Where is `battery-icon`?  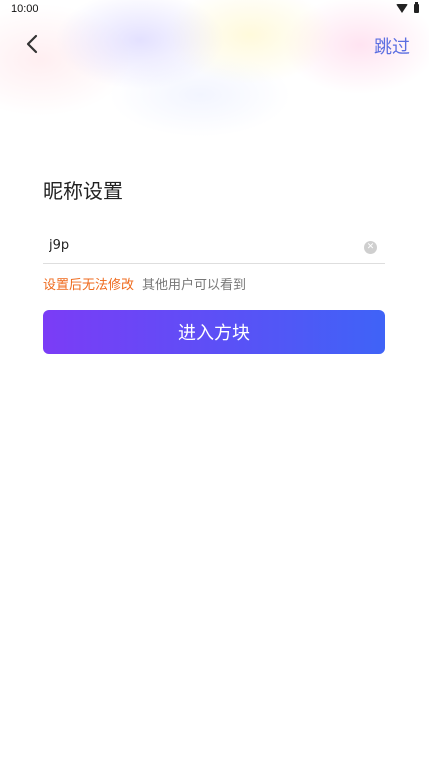 battery-icon is located at coordinates (416, 7).